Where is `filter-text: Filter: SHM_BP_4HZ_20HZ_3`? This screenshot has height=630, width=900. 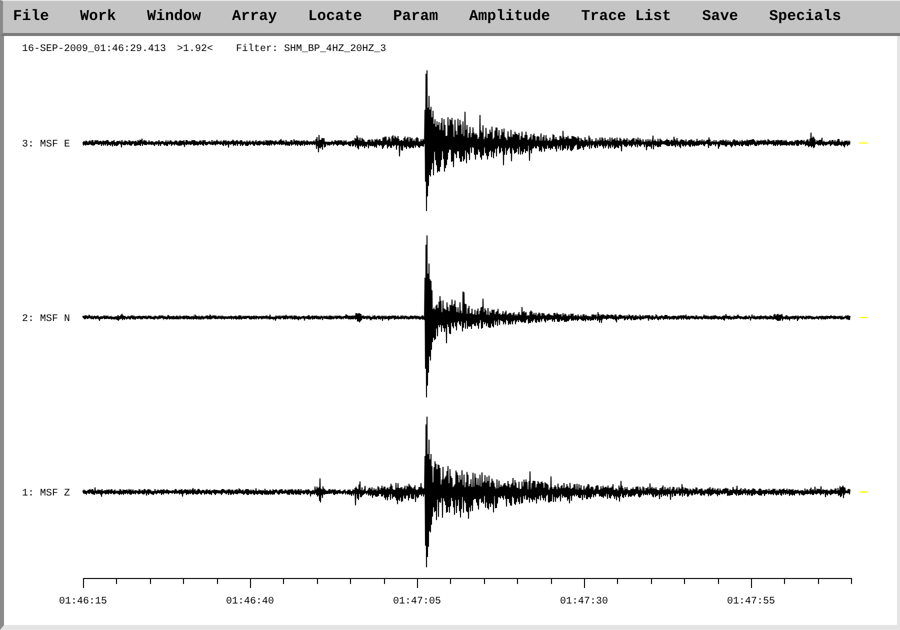
filter-text: Filter: SHM_BP_4HZ_20HZ_3 is located at coordinates (311, 50).